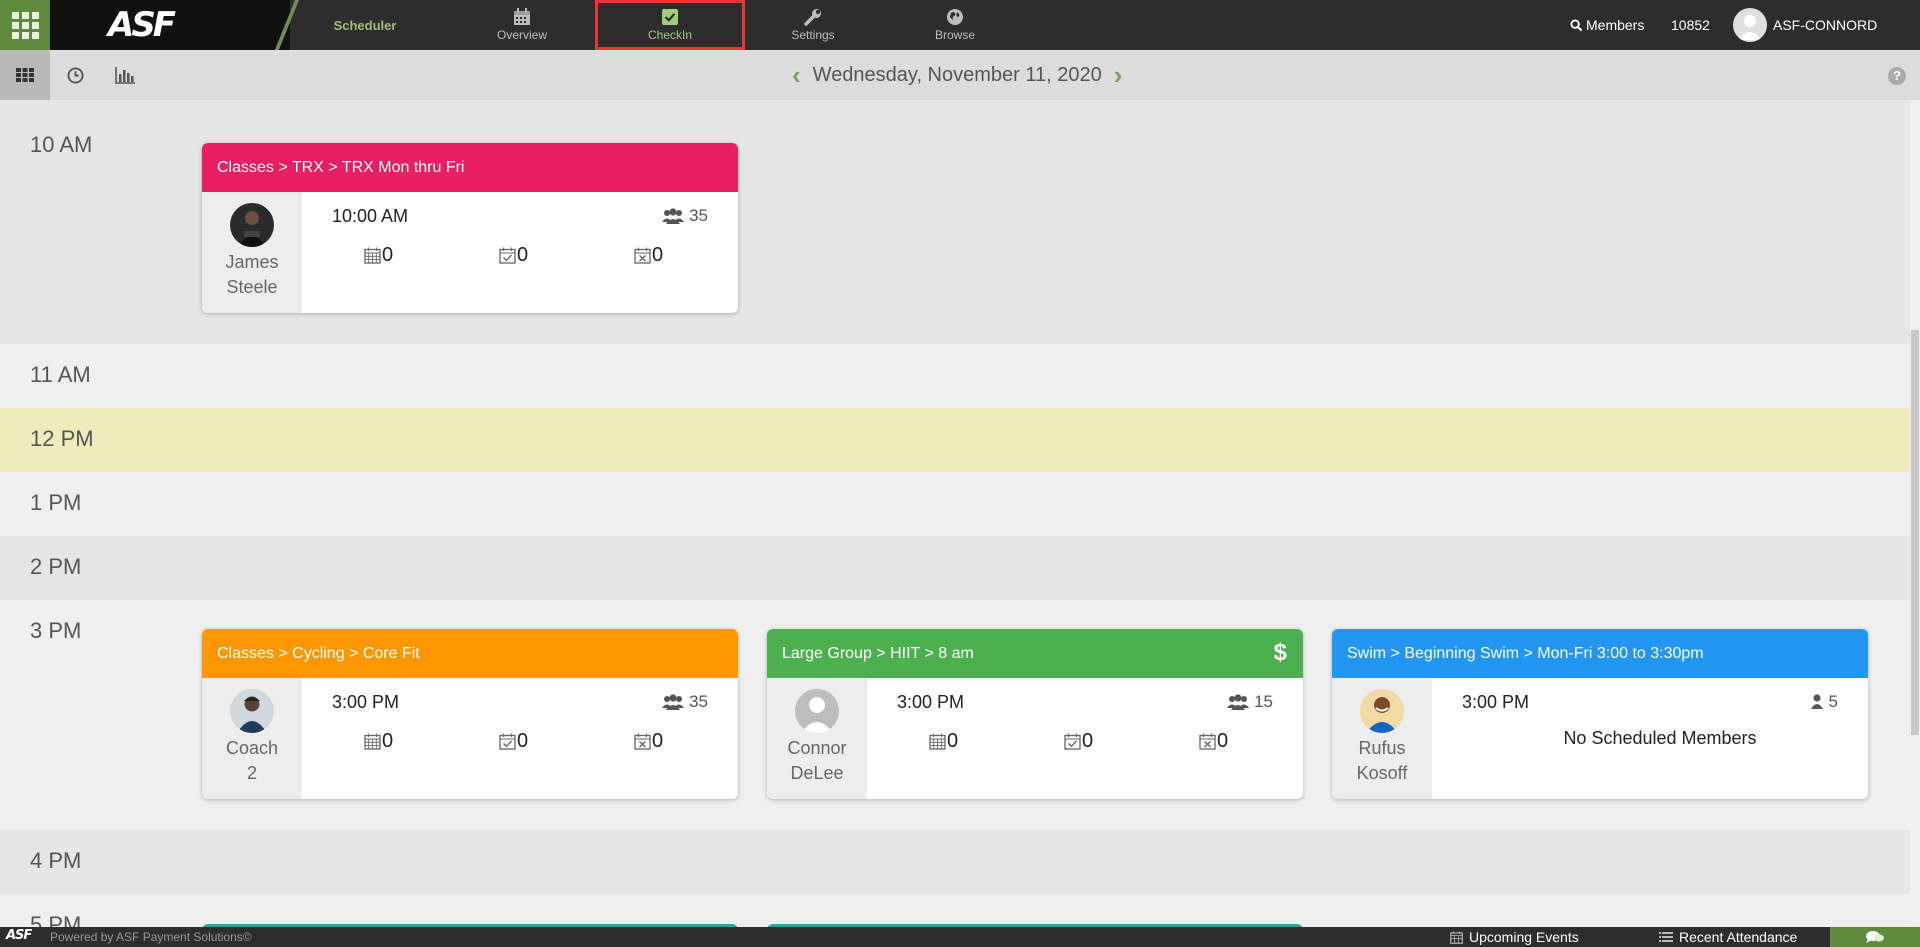 This screenshot has height=947, width=1920. What do you see at coordinates (252, 262) in the screenshot?
I see `instructor-first-name: James` at bounding box center [252, 262].